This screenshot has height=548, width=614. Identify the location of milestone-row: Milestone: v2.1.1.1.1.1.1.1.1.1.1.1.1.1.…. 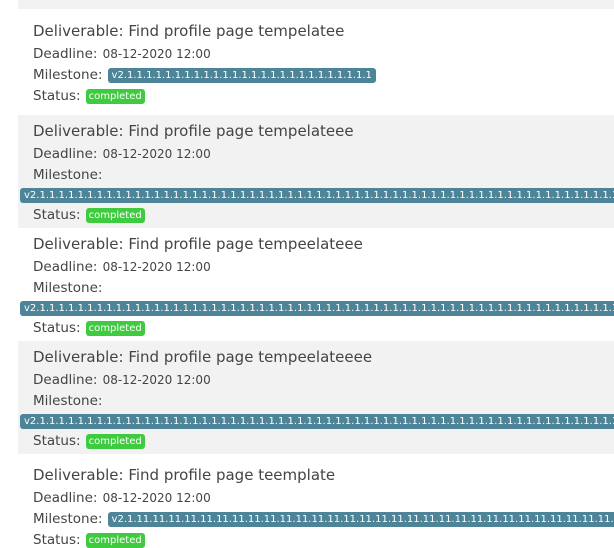
(323, 73).